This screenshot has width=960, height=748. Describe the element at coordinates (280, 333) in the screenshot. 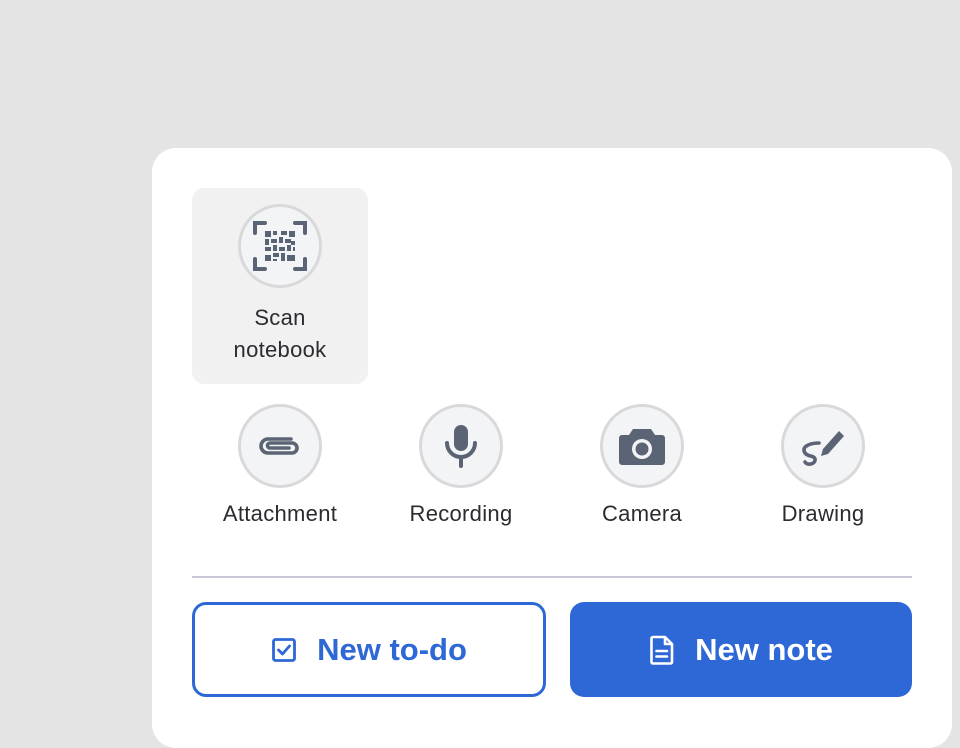

I see `scan-notebook-label: Scan notebook` at that location.